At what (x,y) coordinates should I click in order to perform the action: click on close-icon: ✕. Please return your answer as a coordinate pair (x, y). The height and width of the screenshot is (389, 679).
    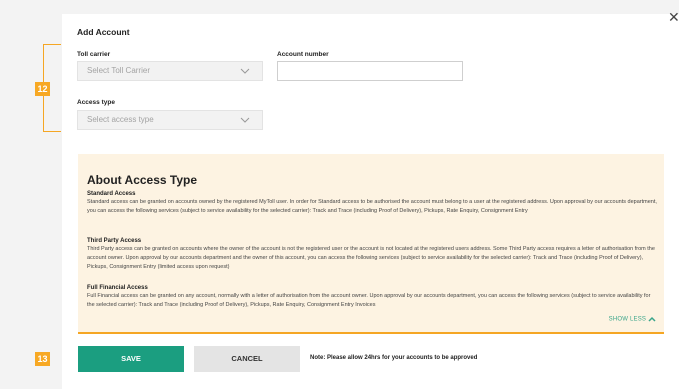
    Looking at the image, I should click on (673, 18).